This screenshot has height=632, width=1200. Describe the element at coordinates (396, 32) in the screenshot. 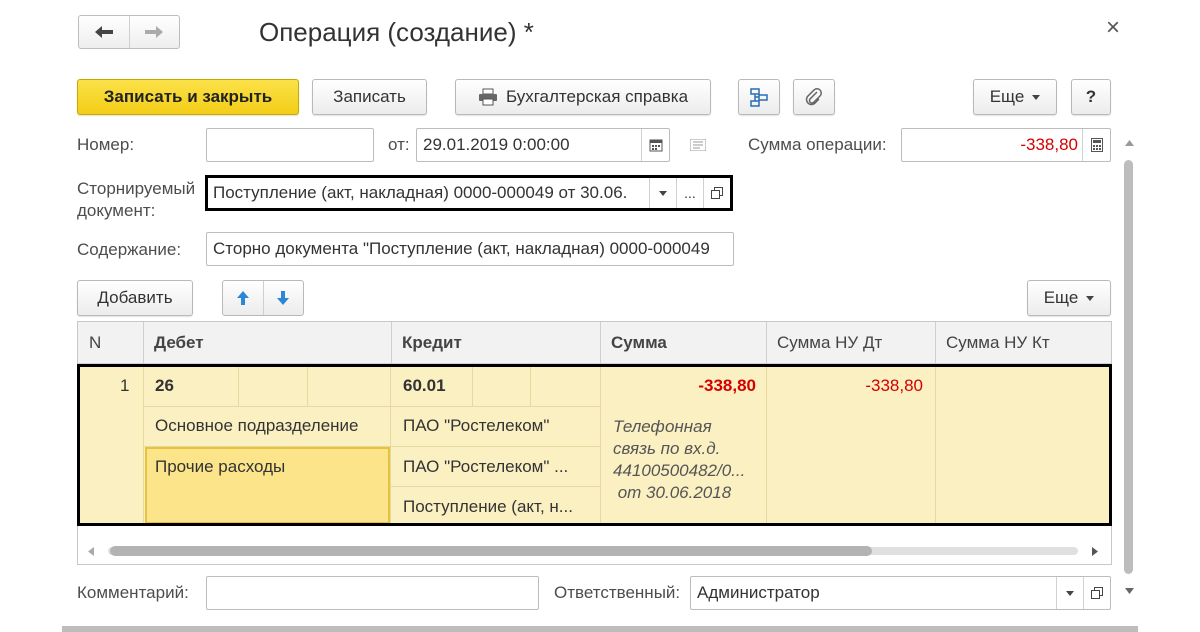

I see `window-title: Операция (создание) *` at that location.